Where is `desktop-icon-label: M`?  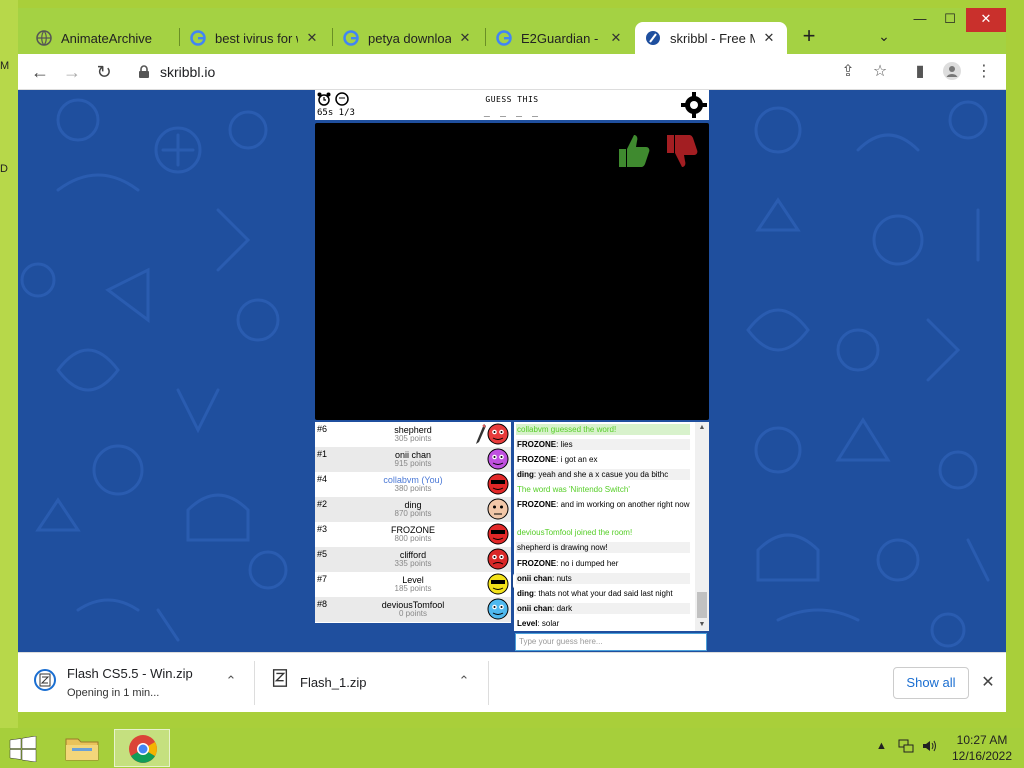 desktop-icon-label: M is located at coordinates (4, 66).